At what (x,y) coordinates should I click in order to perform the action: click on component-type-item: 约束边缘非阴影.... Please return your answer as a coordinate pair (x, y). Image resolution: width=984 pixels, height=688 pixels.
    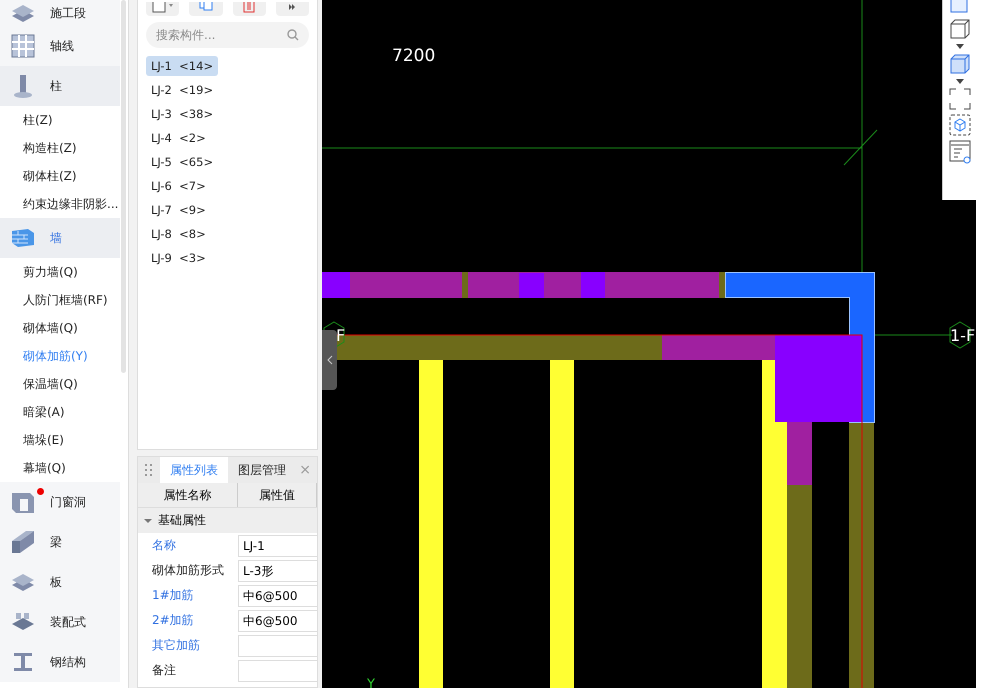
    Looking at the image, I should click on (60, 204).